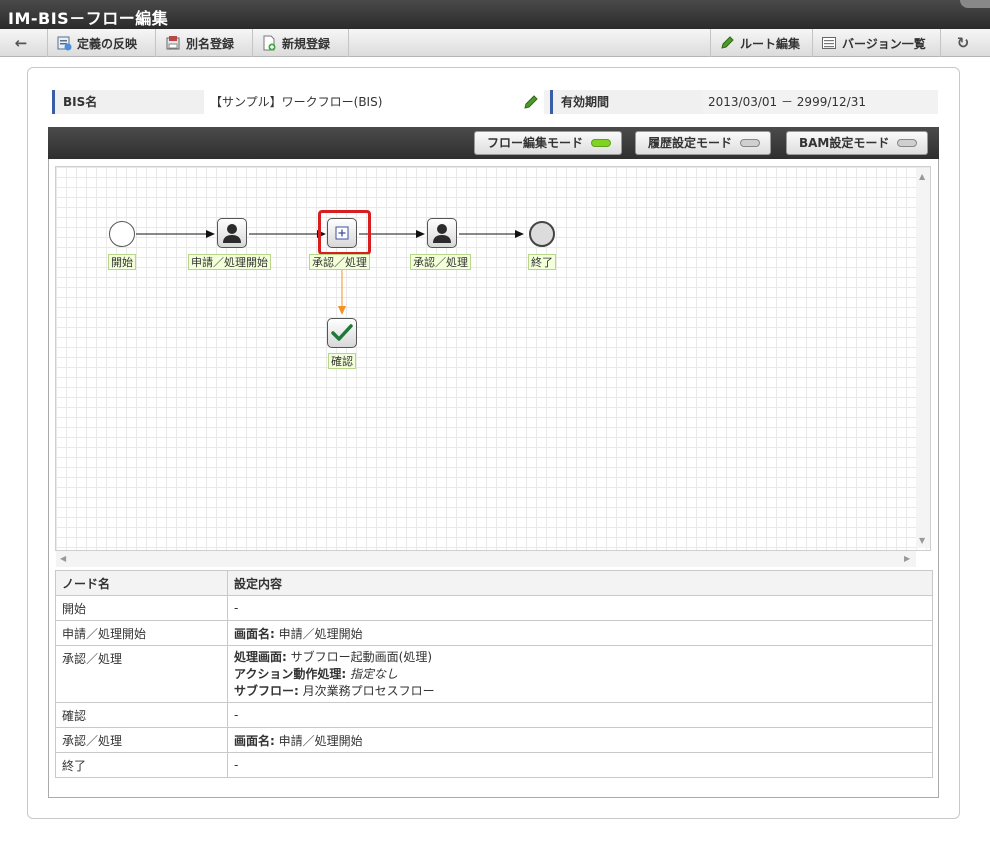 The height and width of the screenshot is (849, 990). Describe the element at coordinates (342, 361) in the screenshot. I see `confirm-node-label: 確認` at that location.